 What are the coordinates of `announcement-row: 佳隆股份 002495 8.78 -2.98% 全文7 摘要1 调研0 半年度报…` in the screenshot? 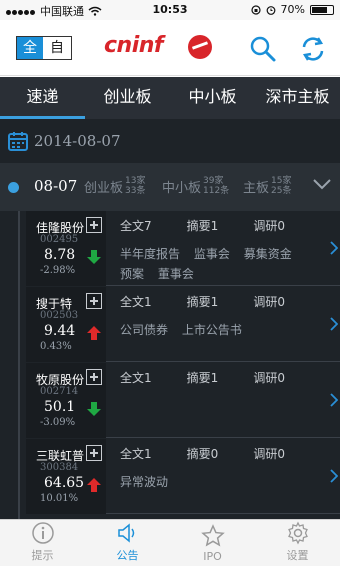 It's located at (183, 248).